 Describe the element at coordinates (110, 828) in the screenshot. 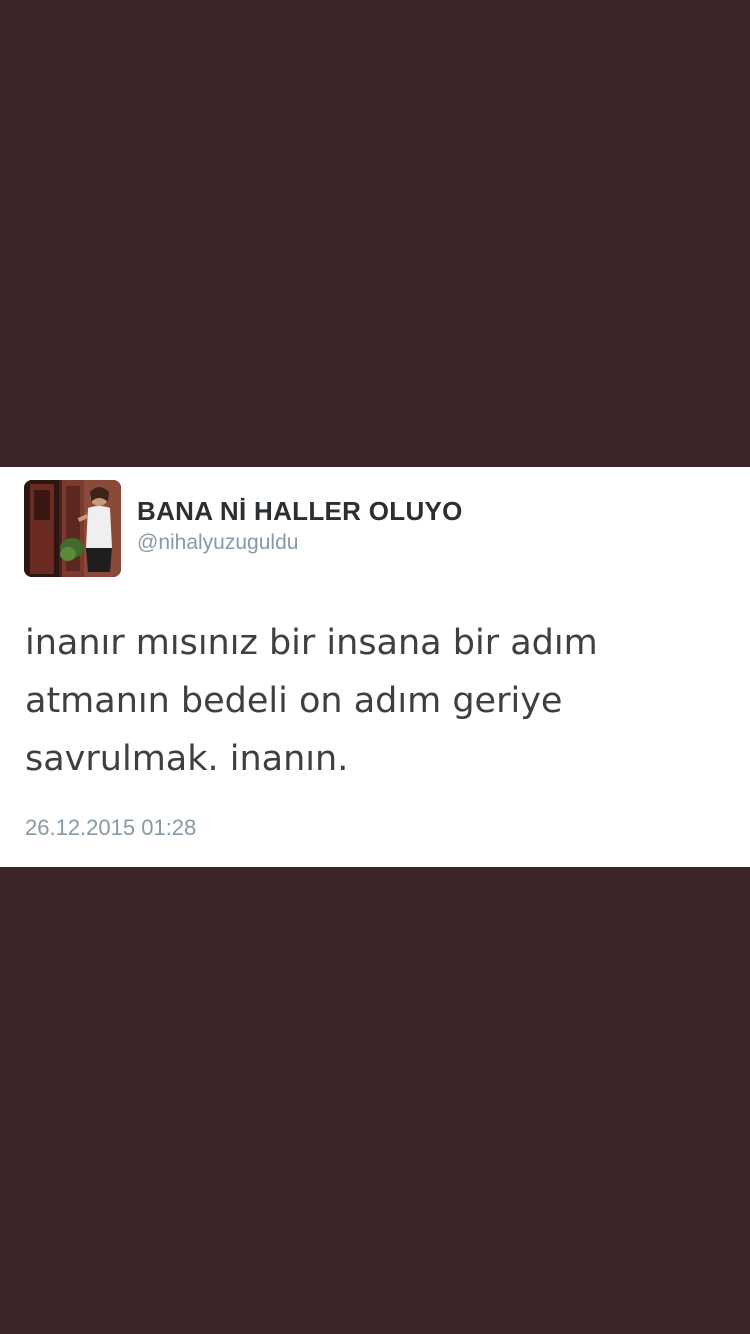

I see `tweet-timestamp: 26.12.2015 01:28` at that location.